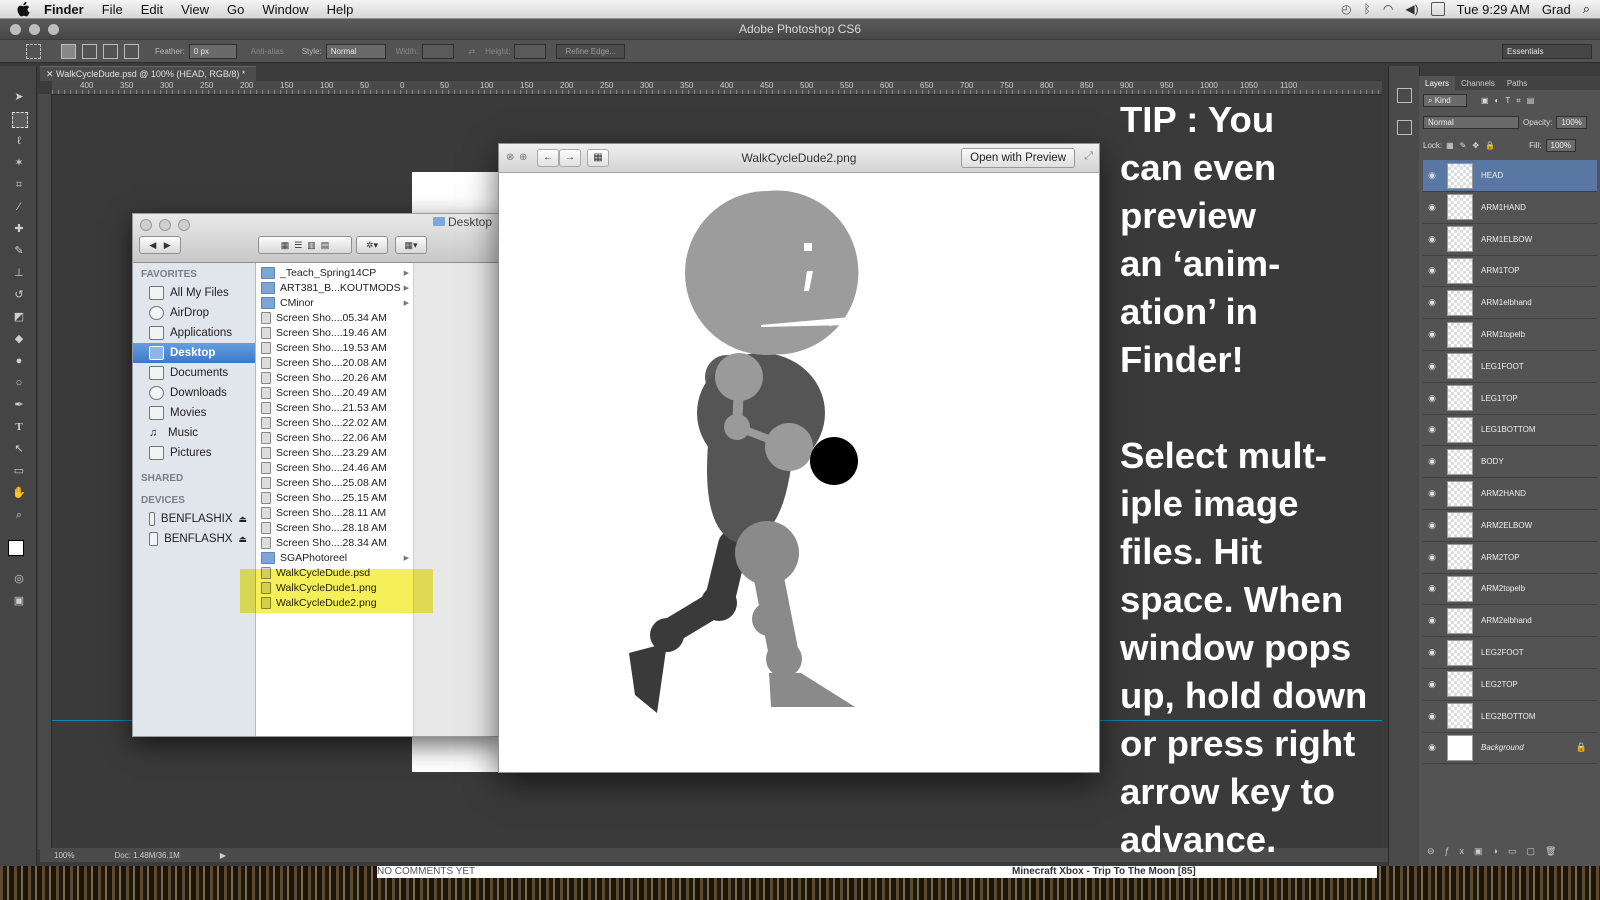 This screenshot has width=1600, height=900. I want to click on foreground-color-swatch, so click(16, 548).